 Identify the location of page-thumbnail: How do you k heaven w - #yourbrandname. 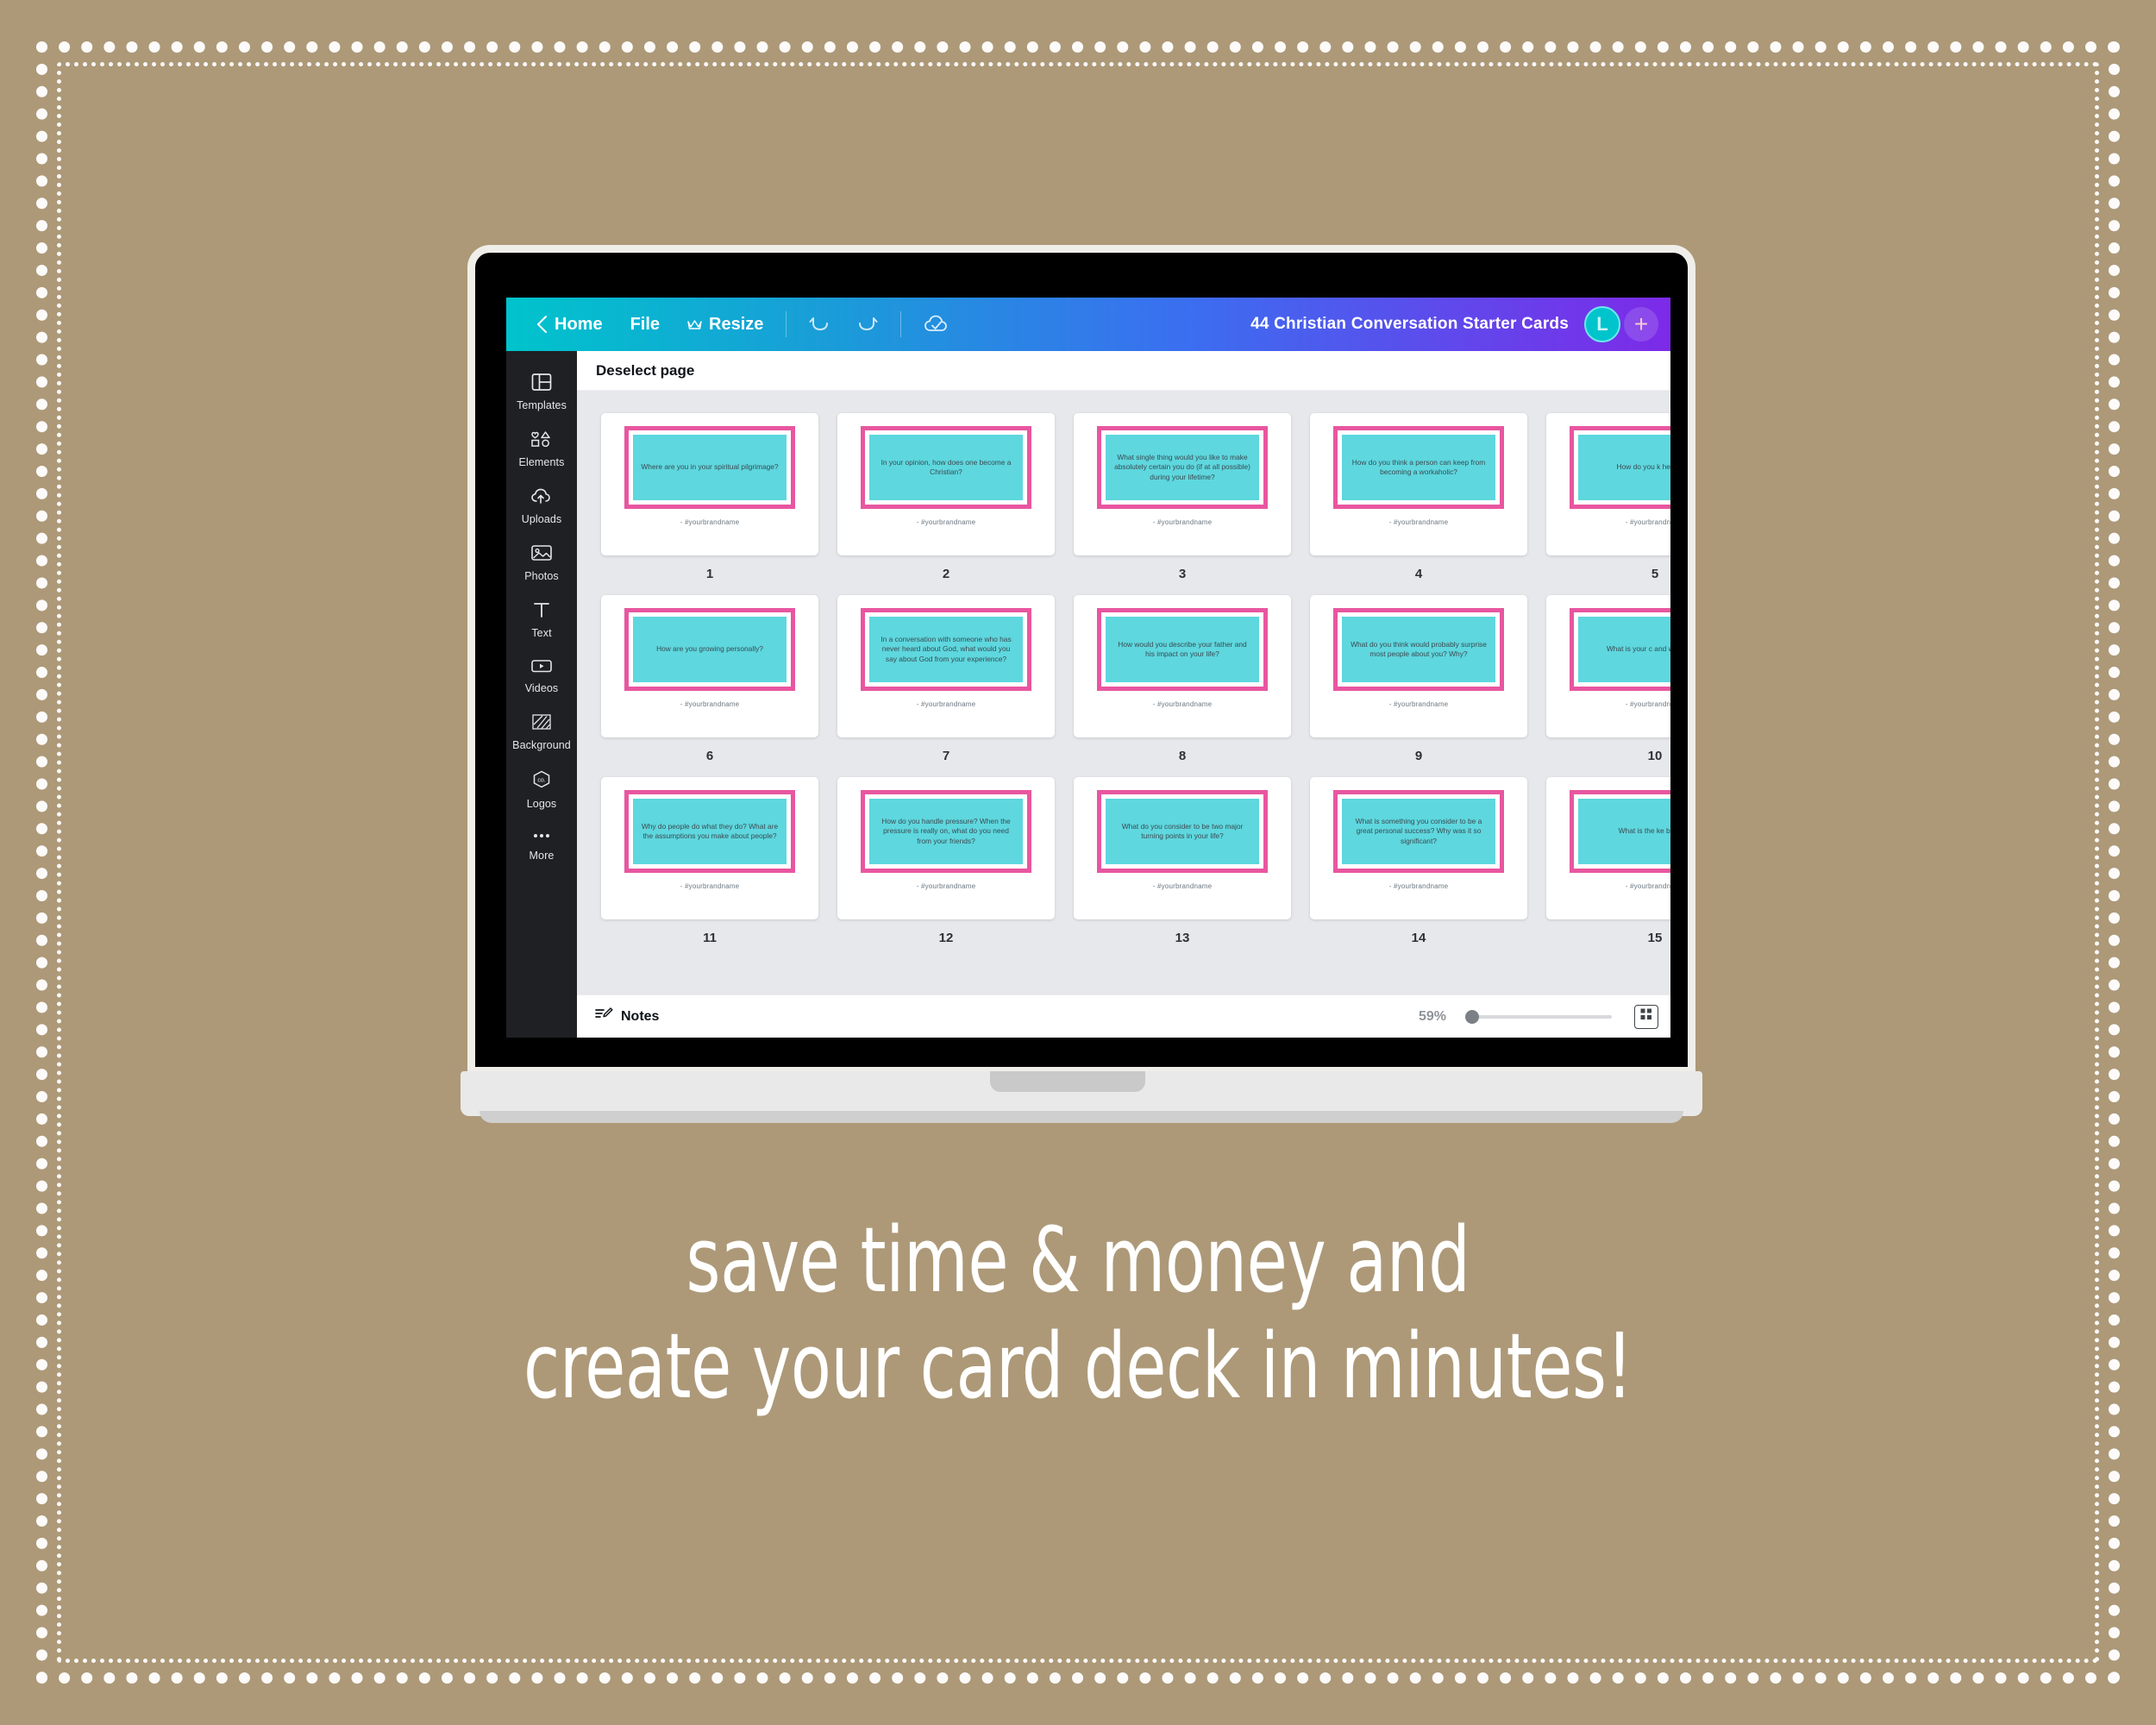
(1608, 484).